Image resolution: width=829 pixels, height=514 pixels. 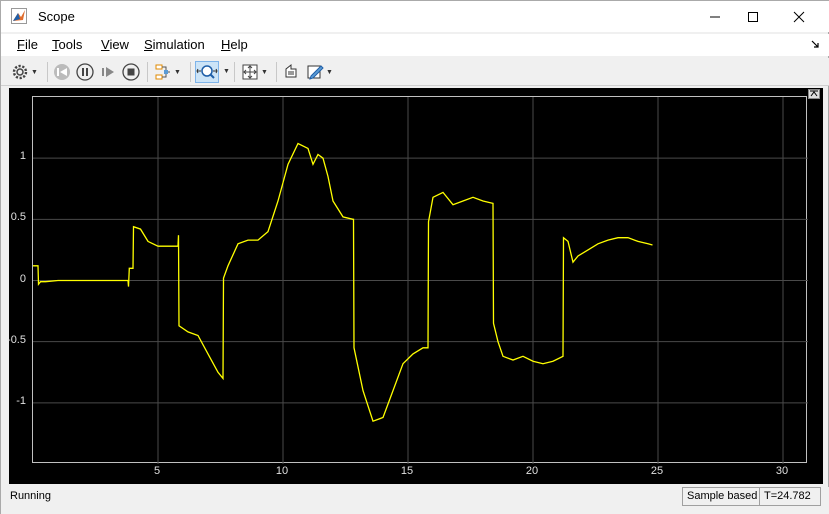 I want to click on edit-properties-button: ▼, so click(x=319, y=72).